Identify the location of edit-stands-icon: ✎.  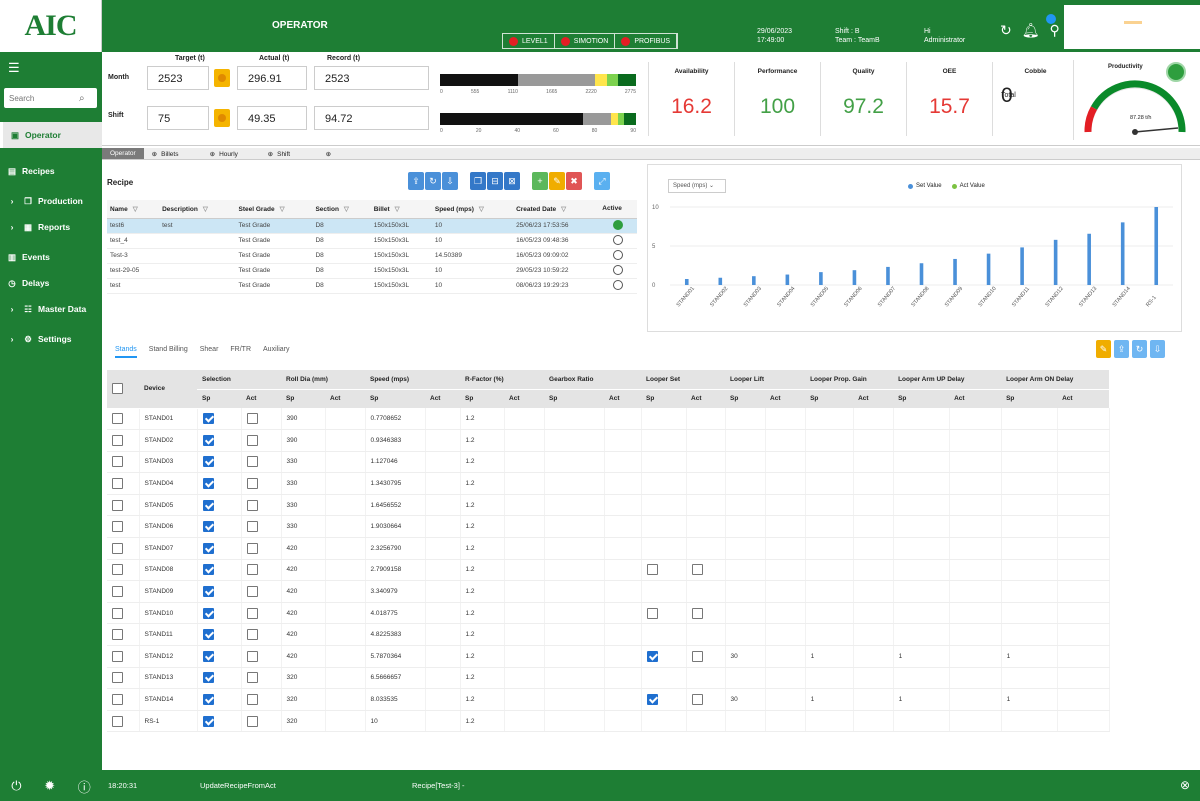
(1103, 349).